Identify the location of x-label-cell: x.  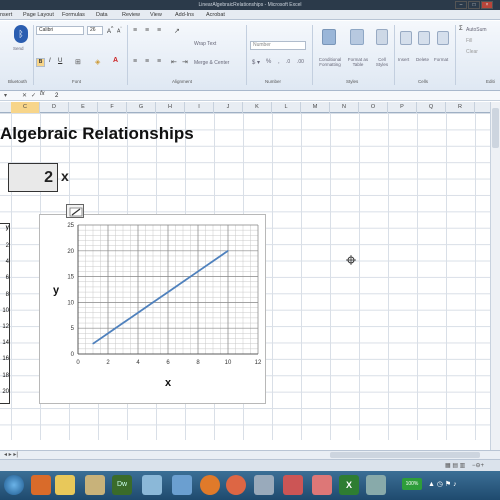
(65, 176).